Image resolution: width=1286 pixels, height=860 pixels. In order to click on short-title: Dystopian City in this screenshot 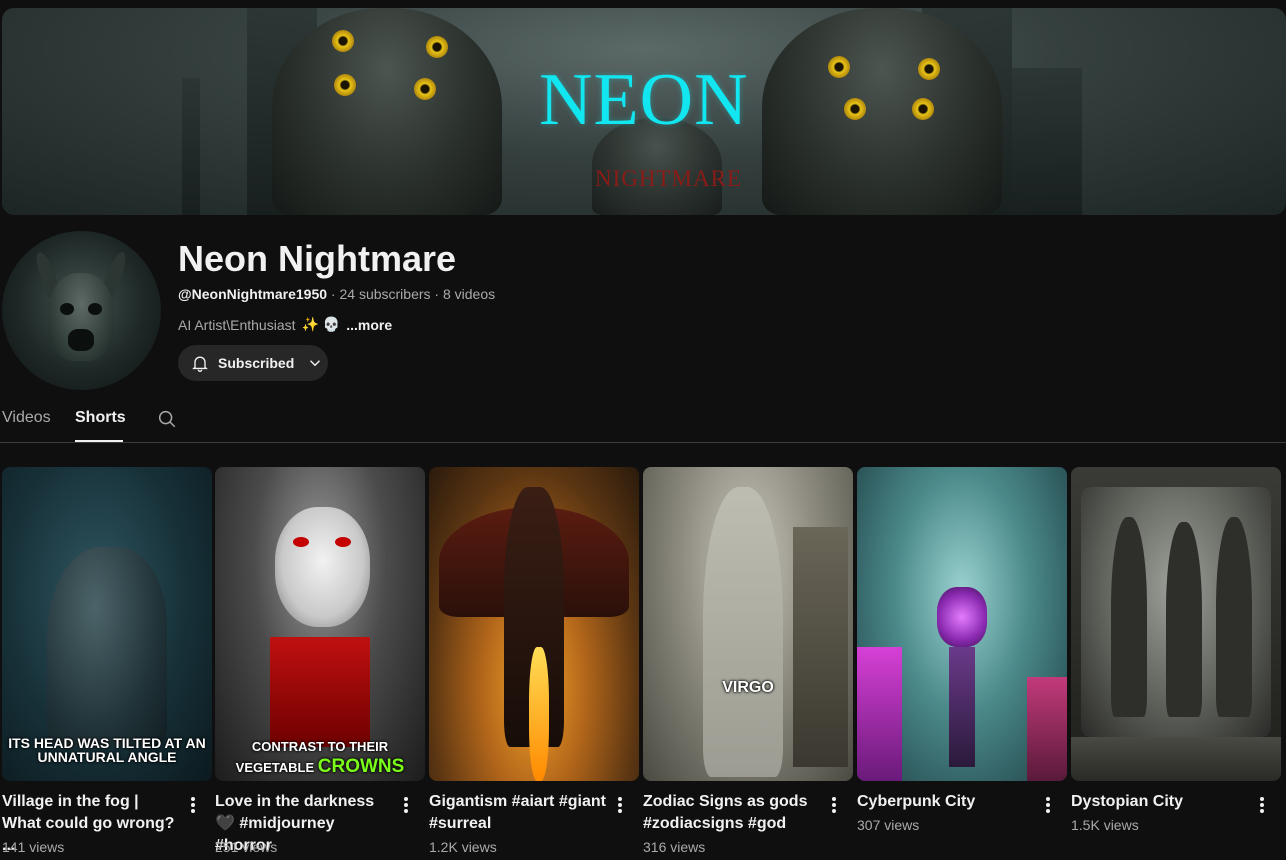, I will do `click(1161, 802)`.